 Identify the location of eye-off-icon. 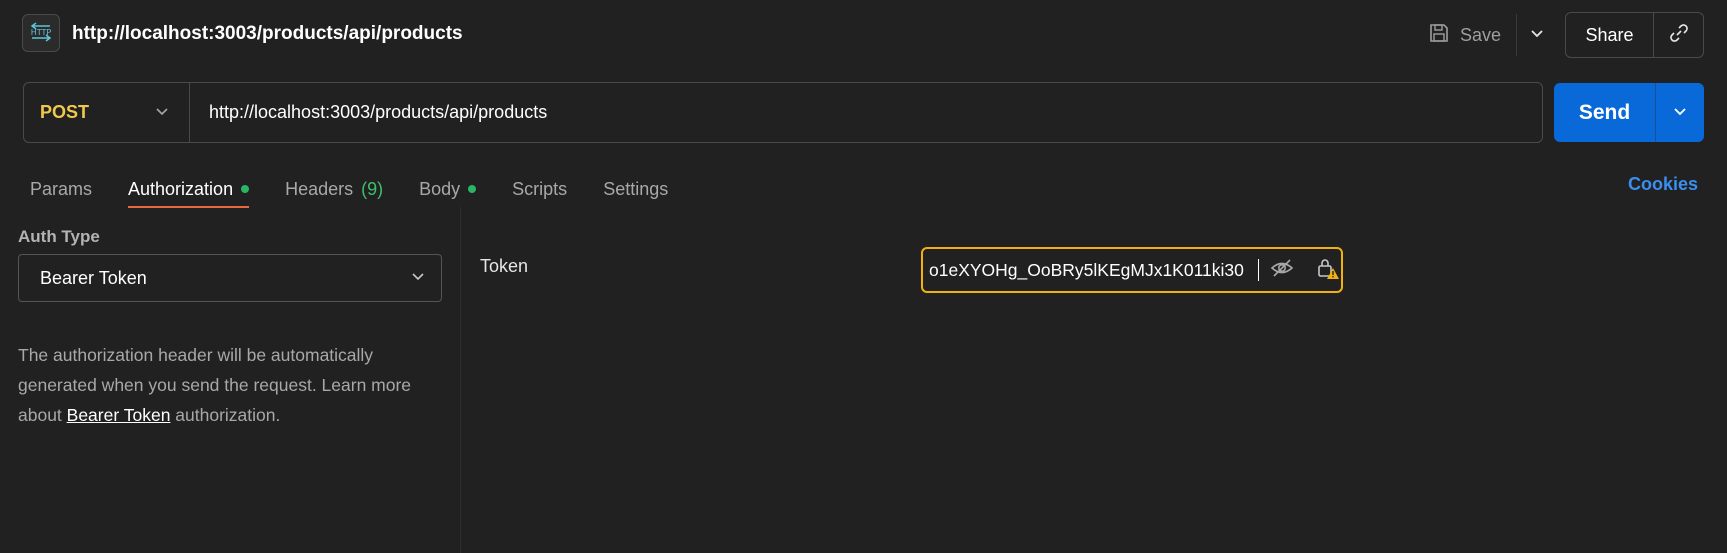
(1282, 270).